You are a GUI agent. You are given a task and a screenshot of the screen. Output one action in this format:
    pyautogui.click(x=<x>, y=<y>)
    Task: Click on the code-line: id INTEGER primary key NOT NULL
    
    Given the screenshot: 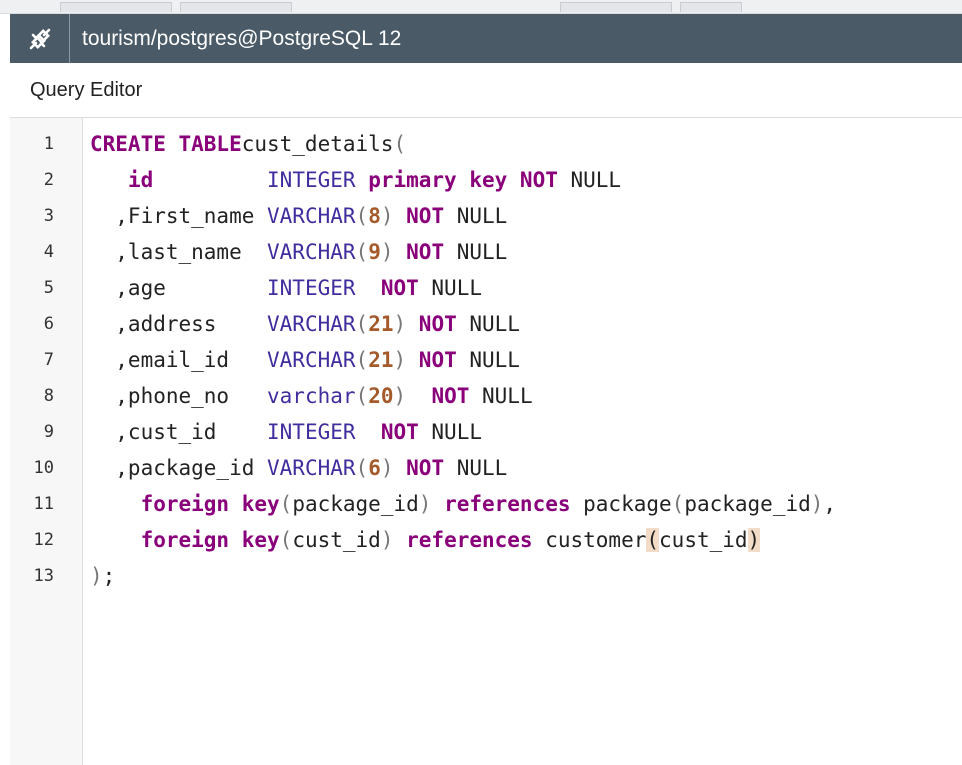 What is the action you would take?
    pyautogui.click(x=355, y=180)
    